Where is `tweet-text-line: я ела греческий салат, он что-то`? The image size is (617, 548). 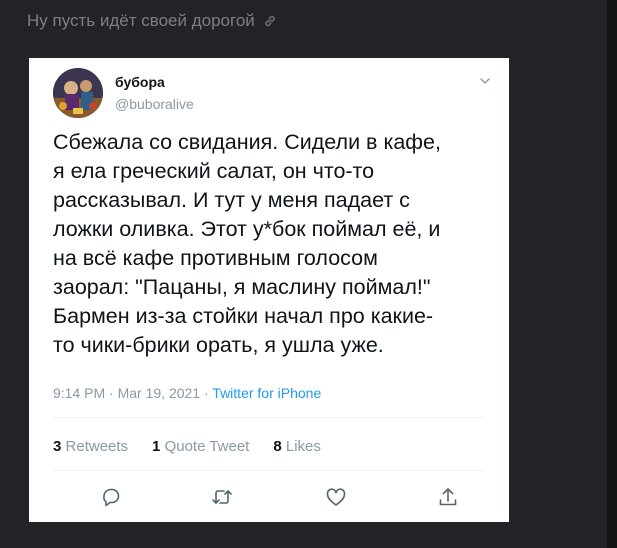 tweet-text-line: я ела греческий салат, он что-то is located at coordinates (214, 171).